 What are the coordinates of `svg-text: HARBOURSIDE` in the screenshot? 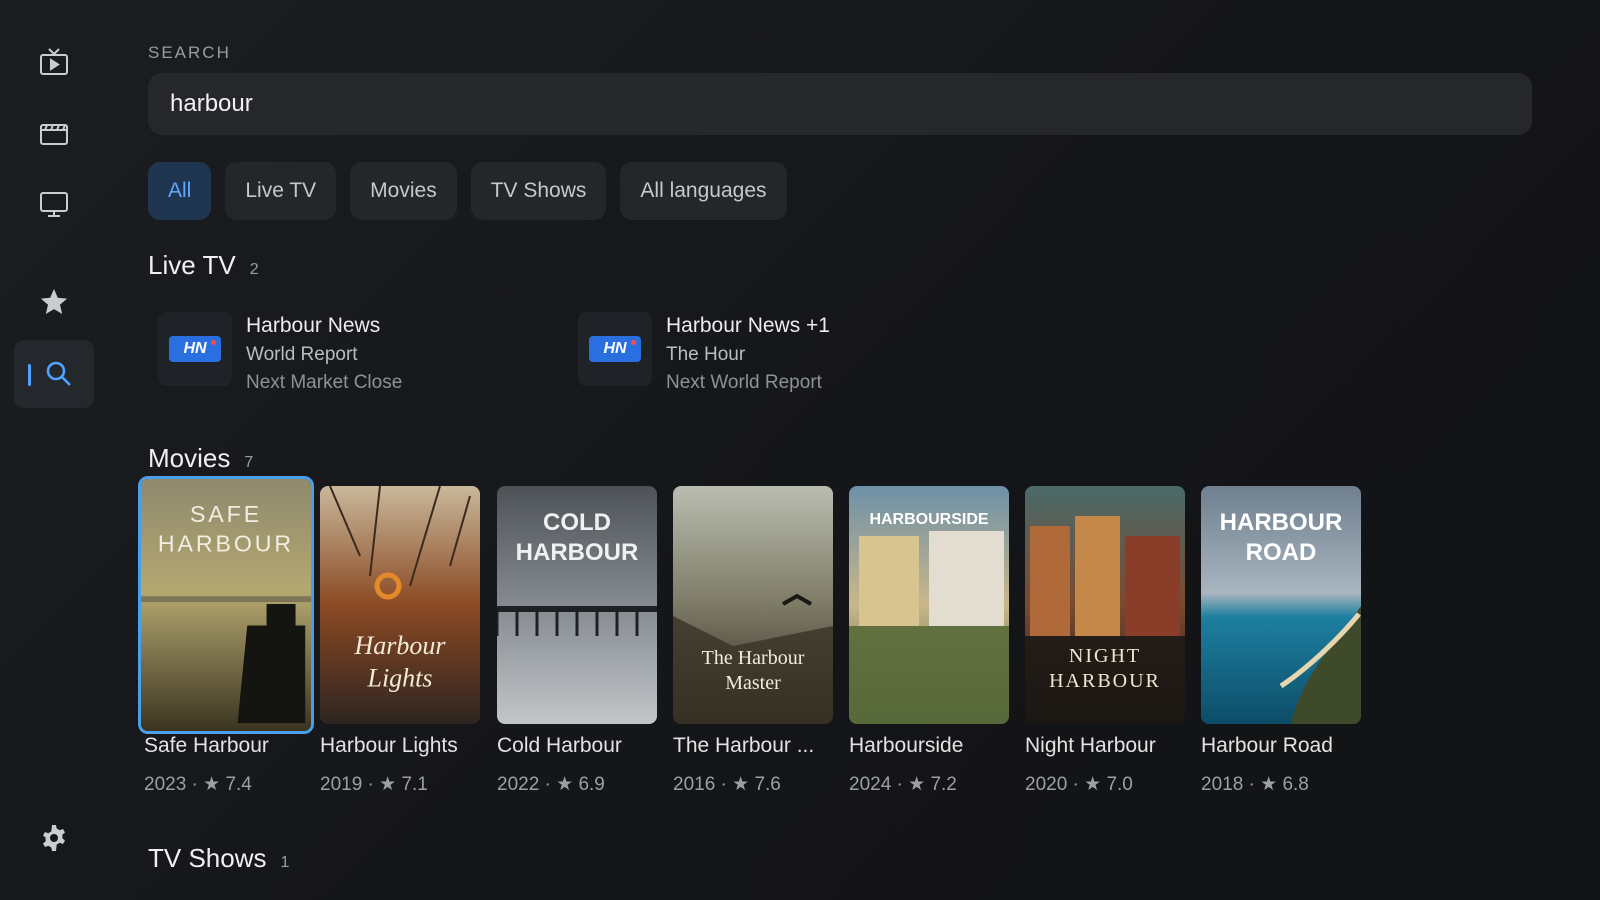 It's located at (928, 519).